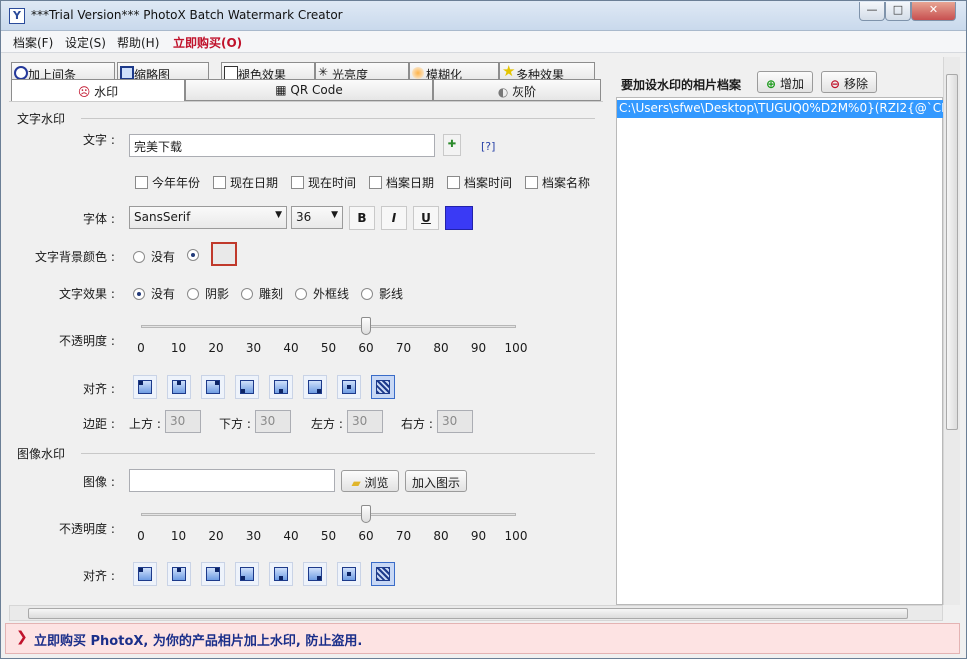  I want to click on slider-tick-label: 30, so click(253, 536).